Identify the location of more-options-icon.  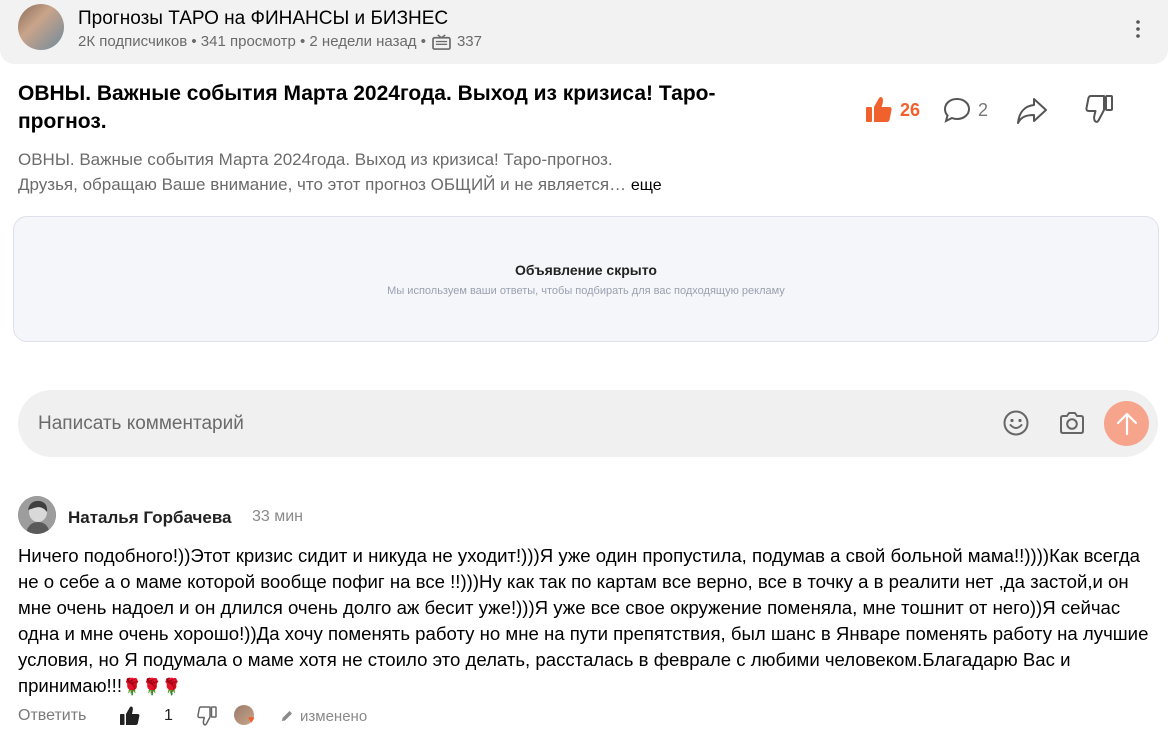
(1138, 29).